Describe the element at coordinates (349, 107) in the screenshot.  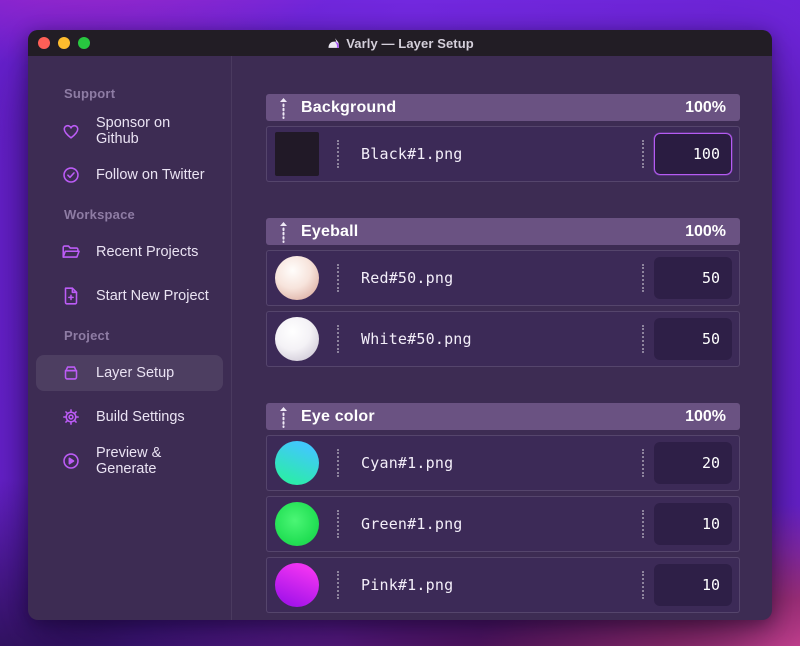
I see `group-title: Background` at that location.